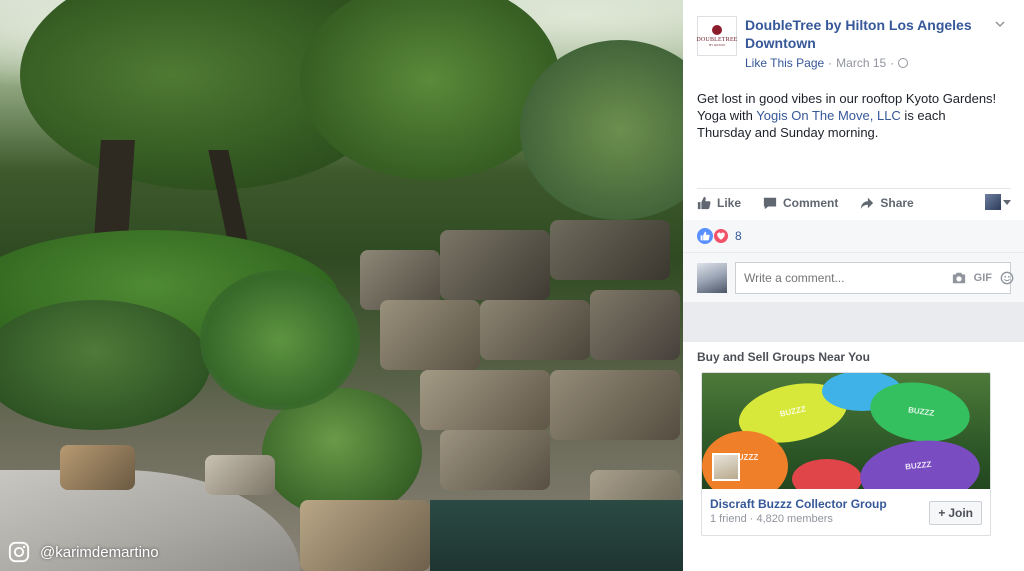 This screenshot has width=1024, height=571. I want to click on join-label: Join, so click(960, 513).